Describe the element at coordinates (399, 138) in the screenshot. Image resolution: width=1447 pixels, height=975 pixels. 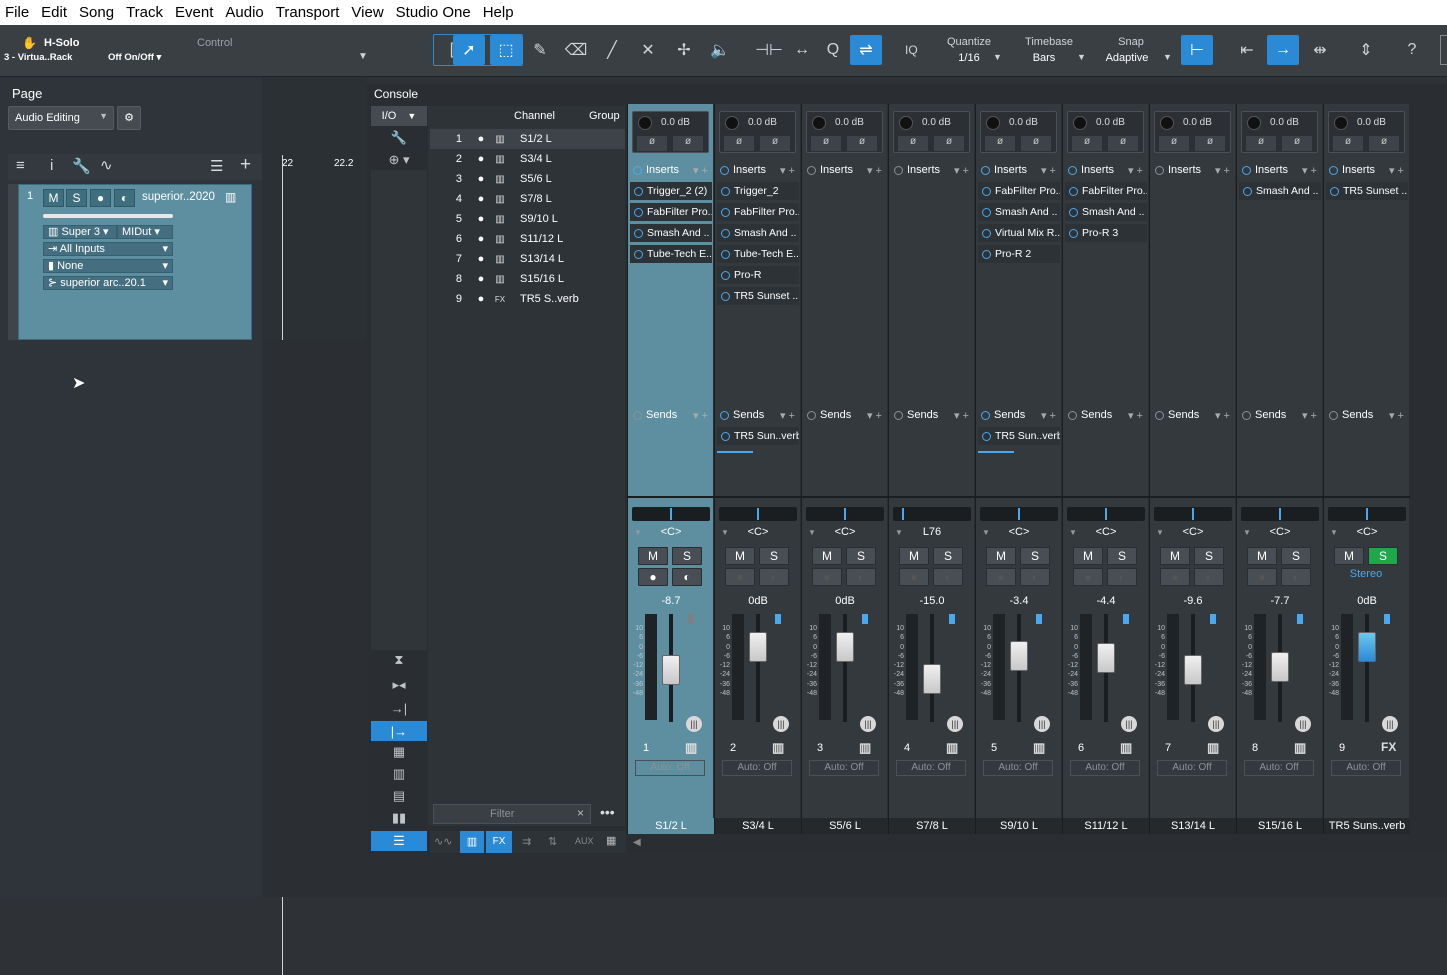
I see `wrench-icon: 🔧` at that location.